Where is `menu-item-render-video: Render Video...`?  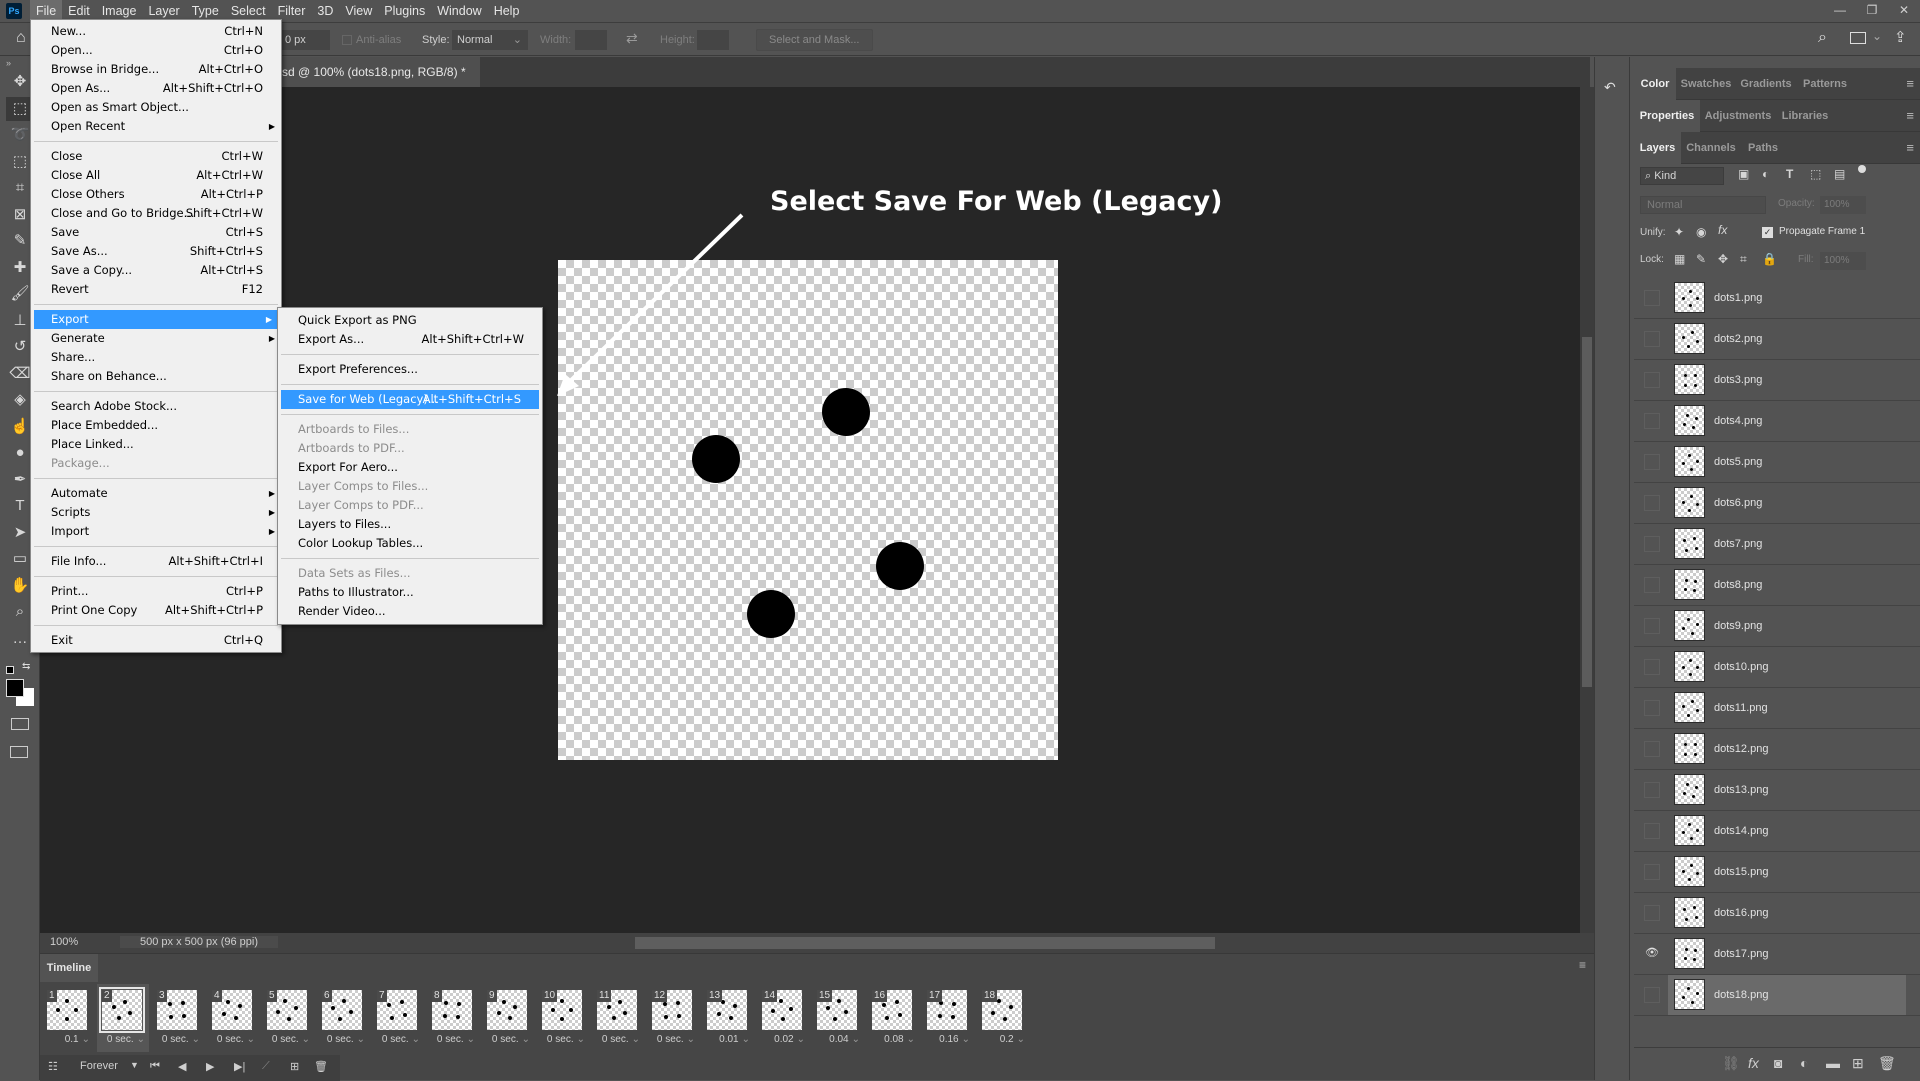 menu-item-render-video: Render Video... is located at coordinates (410, 611).